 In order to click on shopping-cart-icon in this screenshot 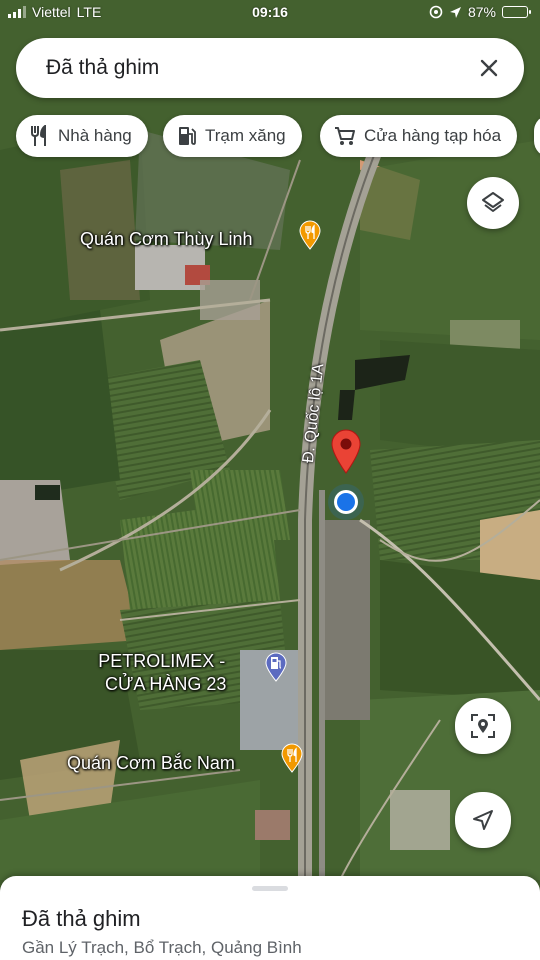, I will do `click(345, 136)`.